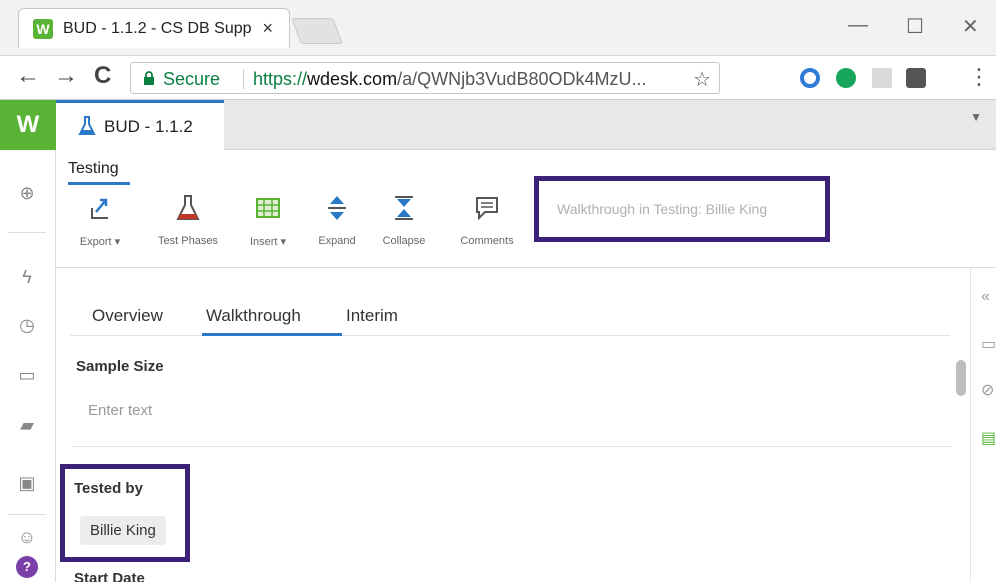 This screenshot has height=582, width=996. What do you see at coordinates (267, 28) in the screenshot?
I see `close-tab-icon: ×` at bounding box center [267, 28].